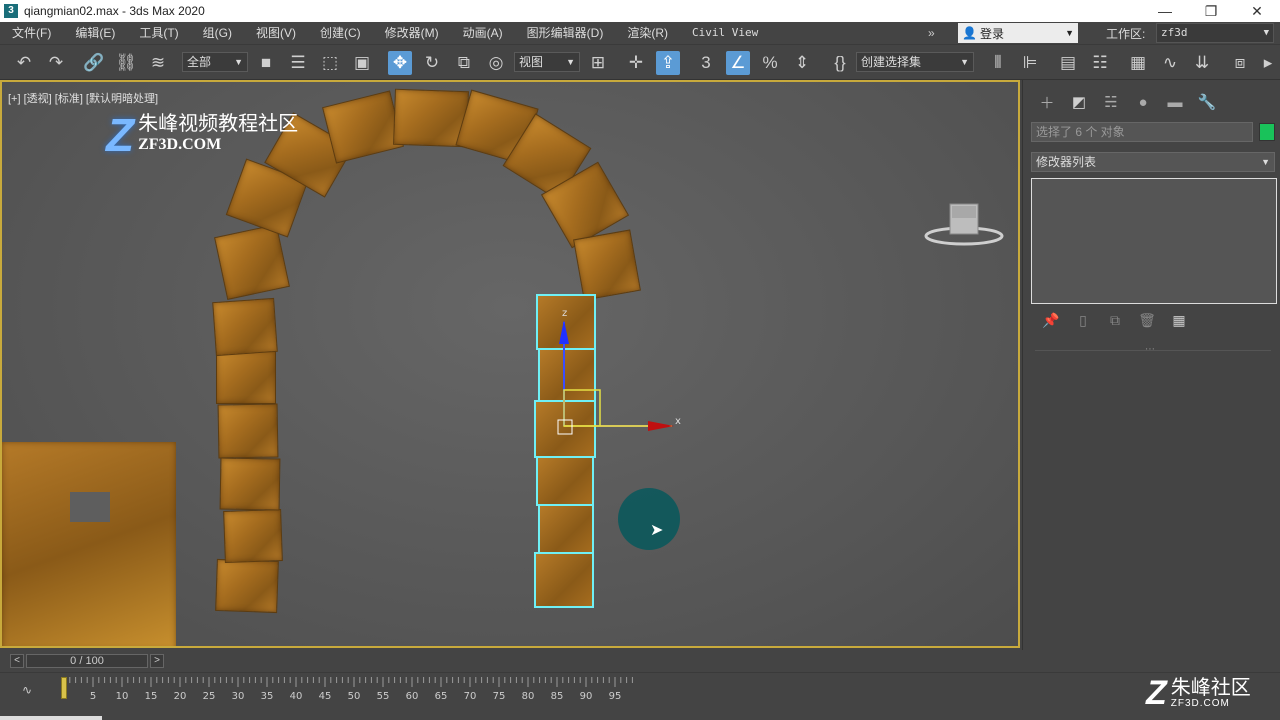  I want to click on spinner-snap-icon: ⇕, so click(802, 63).